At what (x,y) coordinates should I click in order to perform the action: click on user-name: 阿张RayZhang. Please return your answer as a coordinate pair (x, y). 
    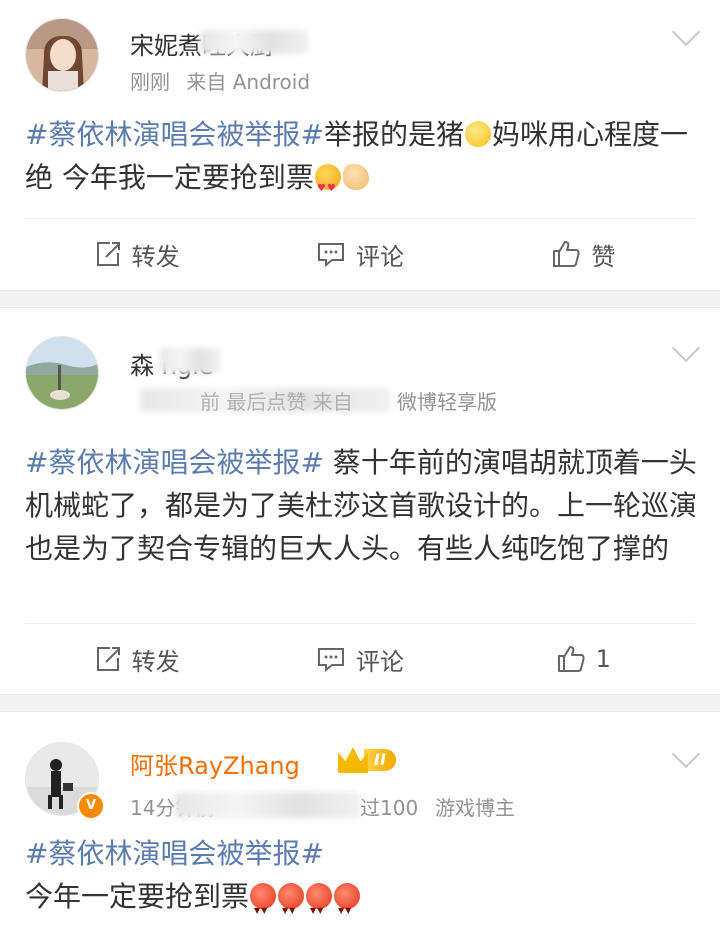
    Looking at the image, I should click on (215, 763).